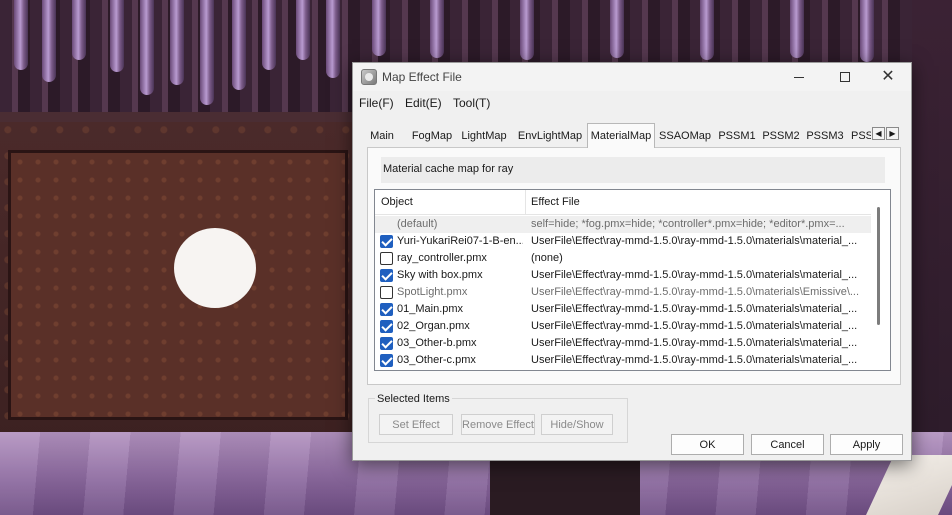 The width and height of the screenshot is (952, 515). I want to click on white-circle, so click(215, 268).